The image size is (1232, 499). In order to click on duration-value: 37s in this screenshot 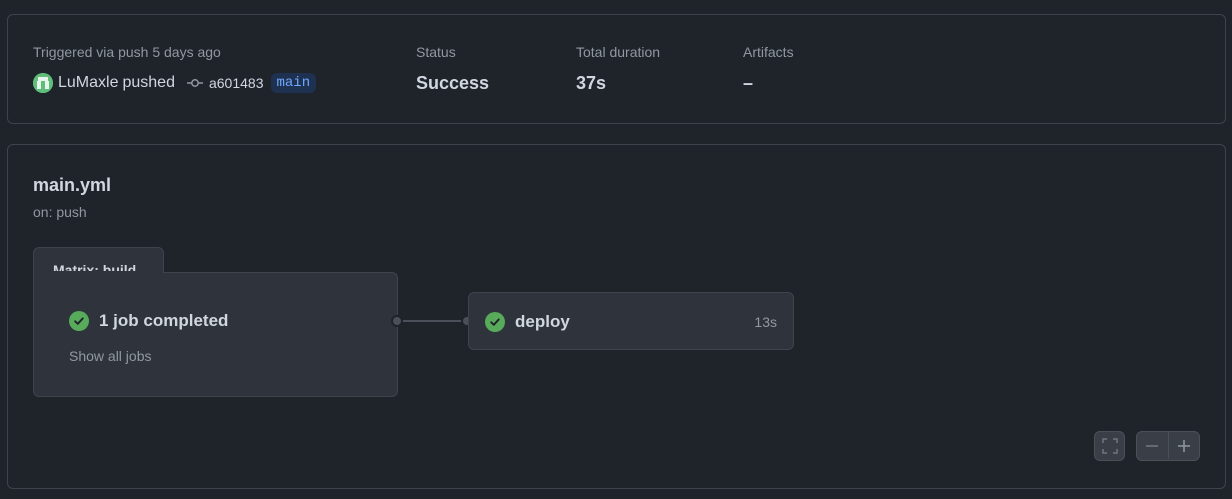, I will do `click(591, 83)`.